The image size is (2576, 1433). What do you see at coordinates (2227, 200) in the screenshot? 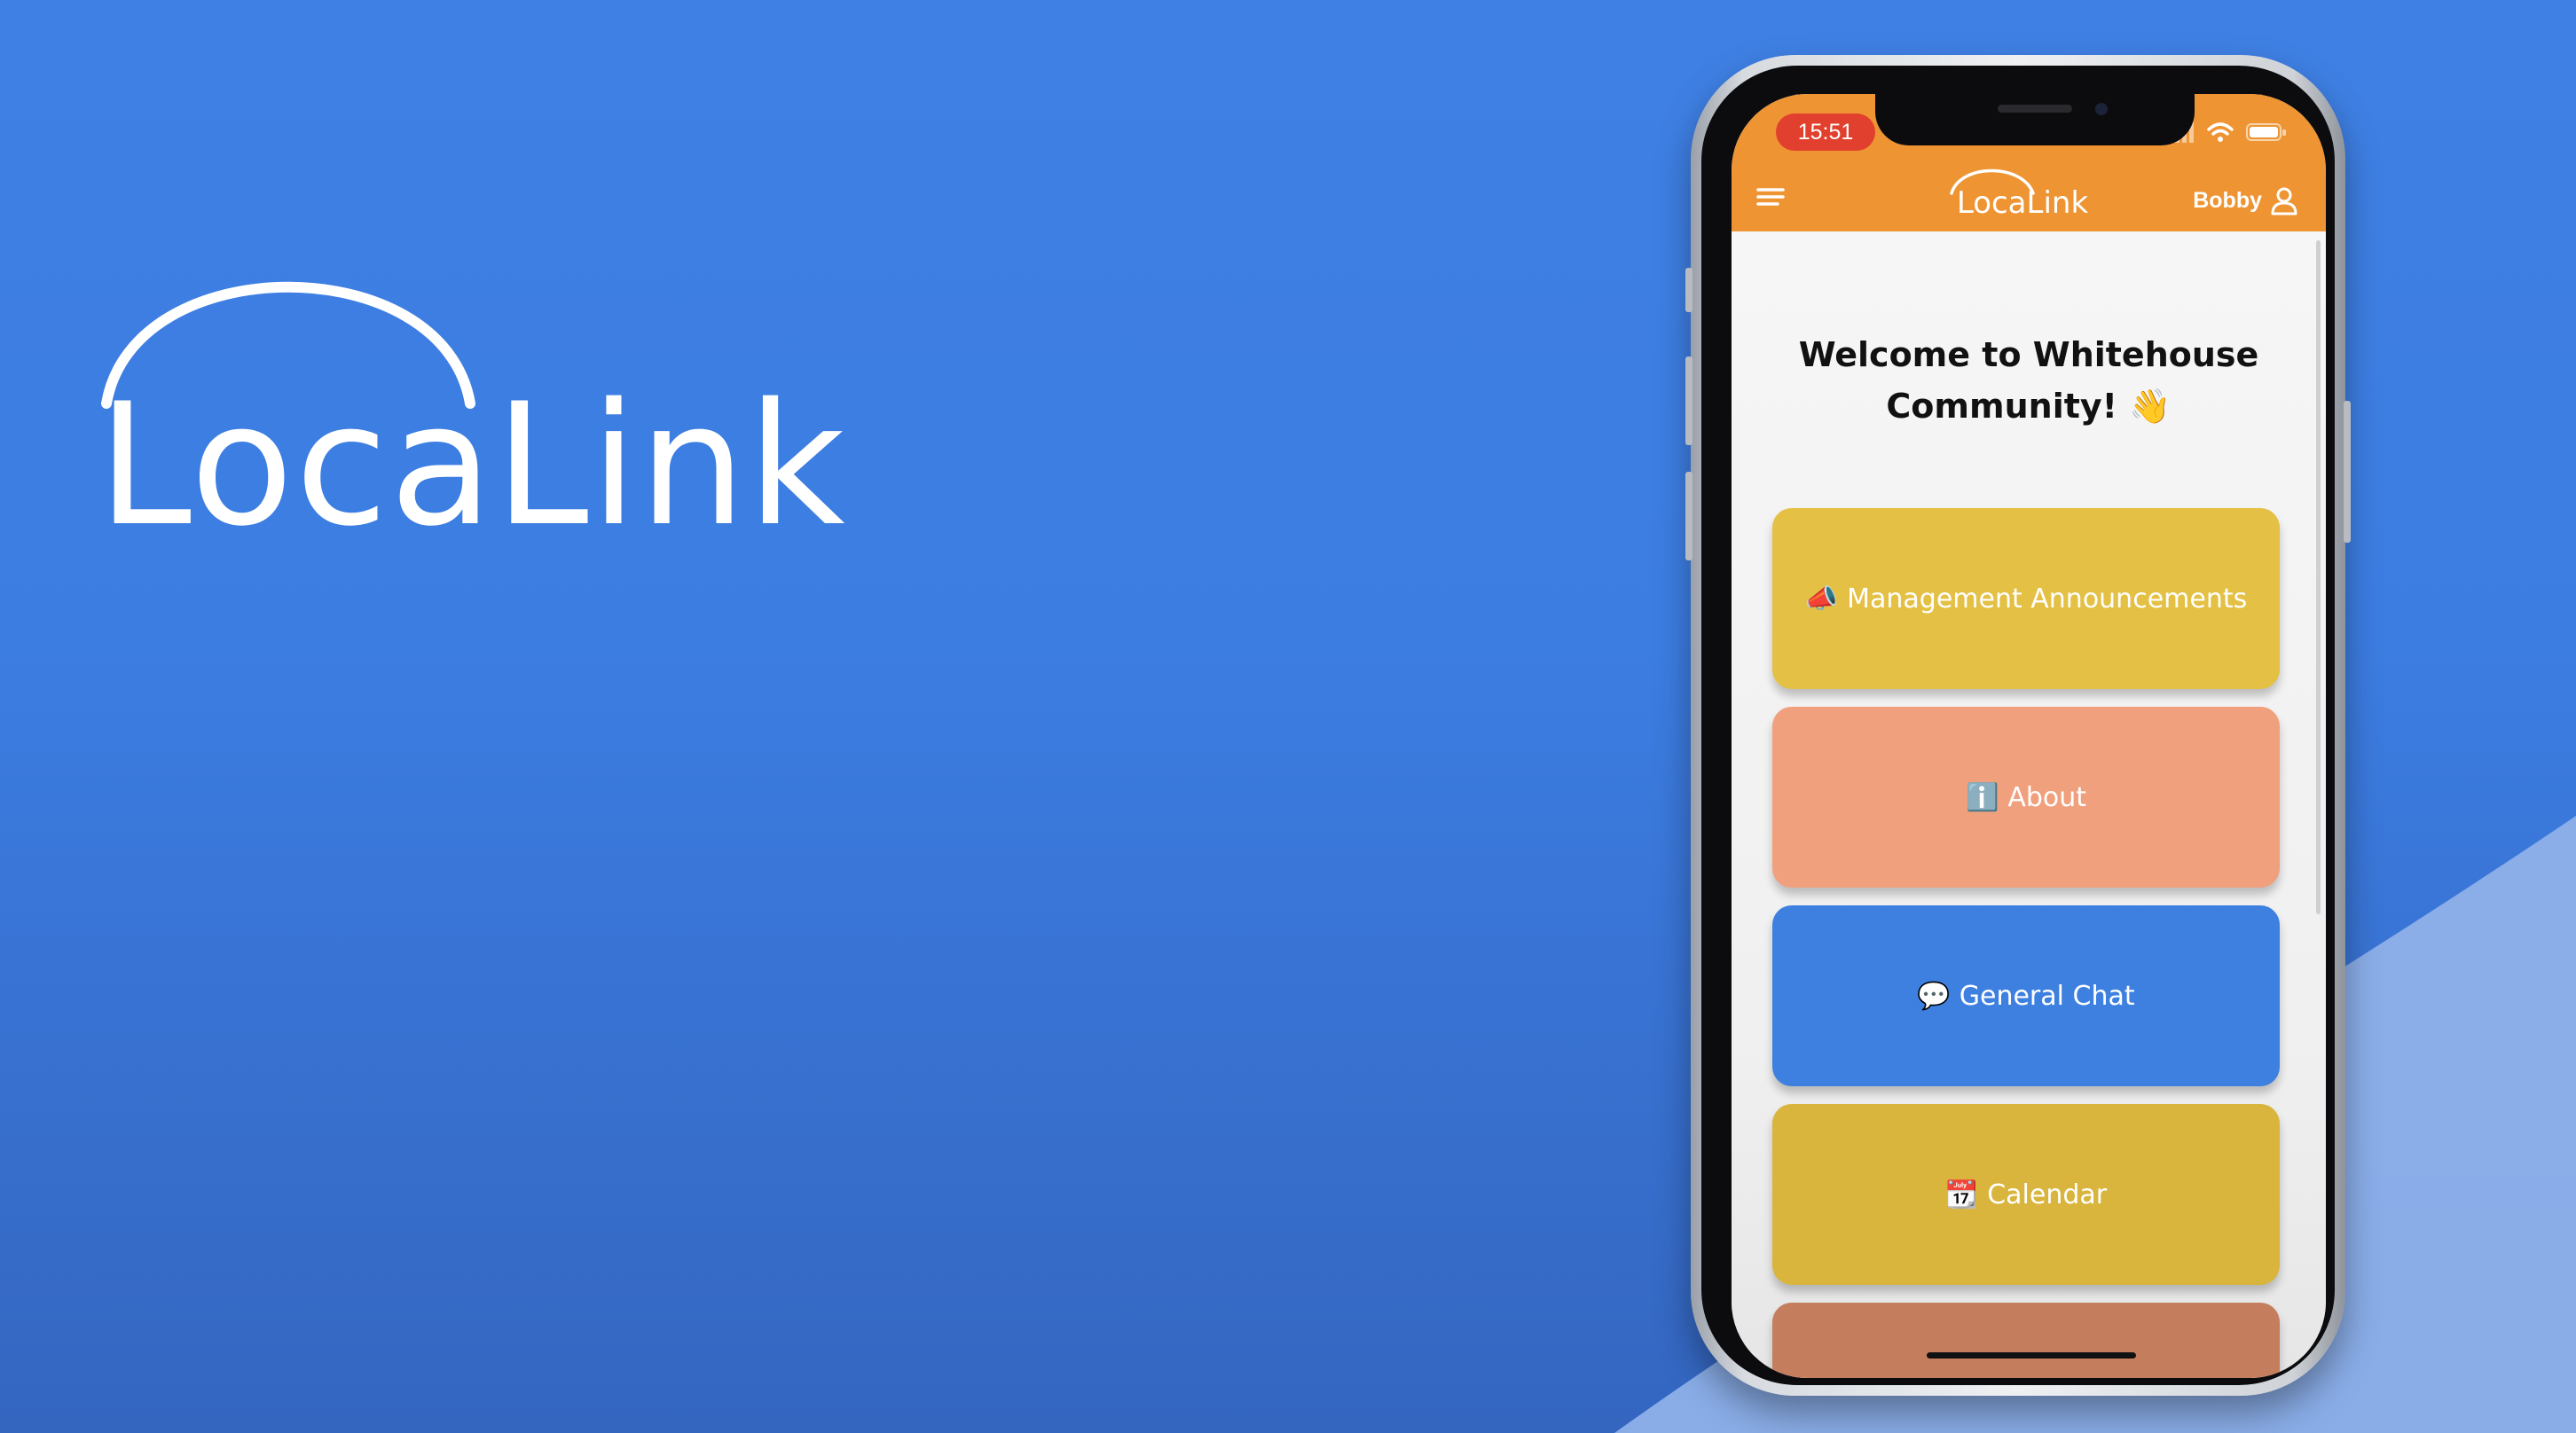
I see `user-name: Bobby` at bounding box center [2227, 200].